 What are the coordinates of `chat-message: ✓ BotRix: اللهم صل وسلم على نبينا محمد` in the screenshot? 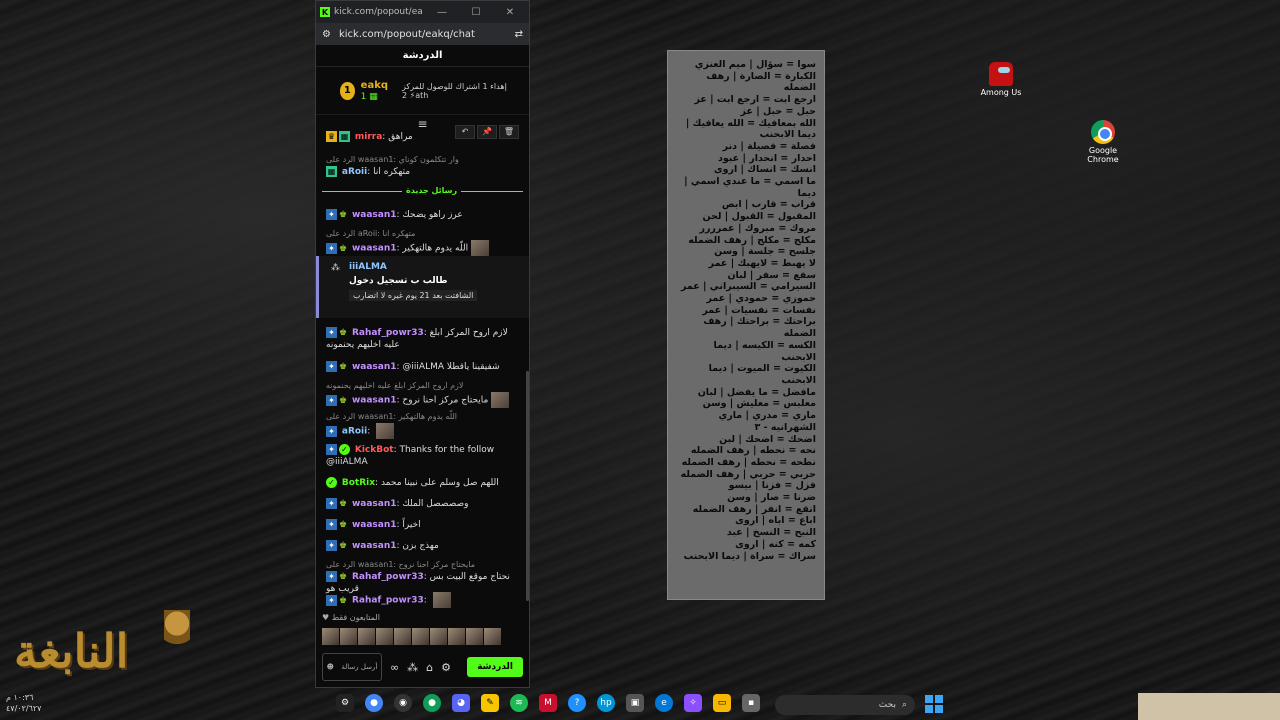 It's located at (422, 483).